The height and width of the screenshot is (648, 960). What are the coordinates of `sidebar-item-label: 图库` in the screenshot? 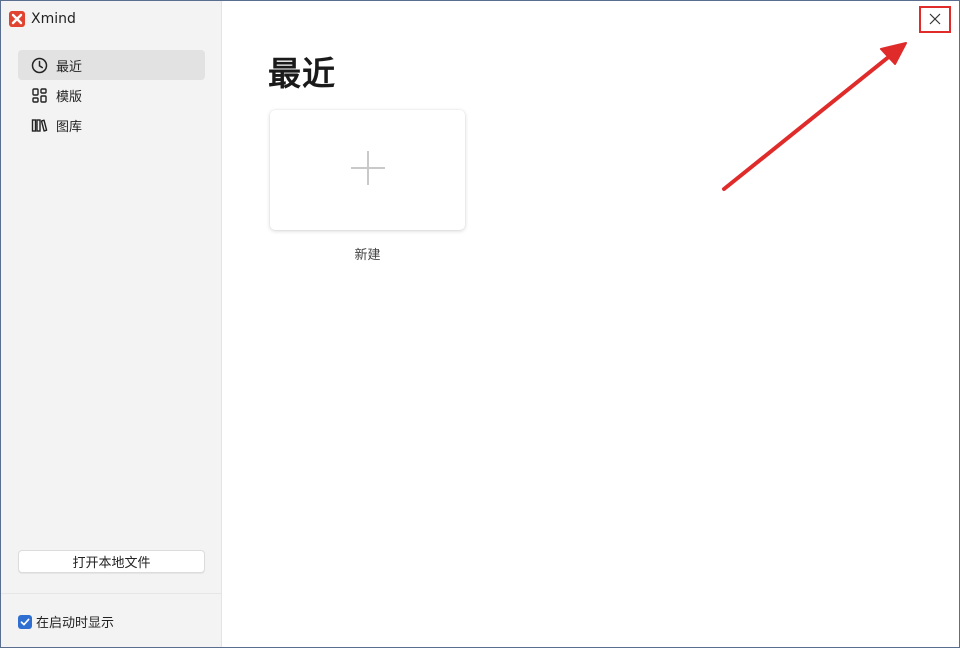 It's located at (69, 127).